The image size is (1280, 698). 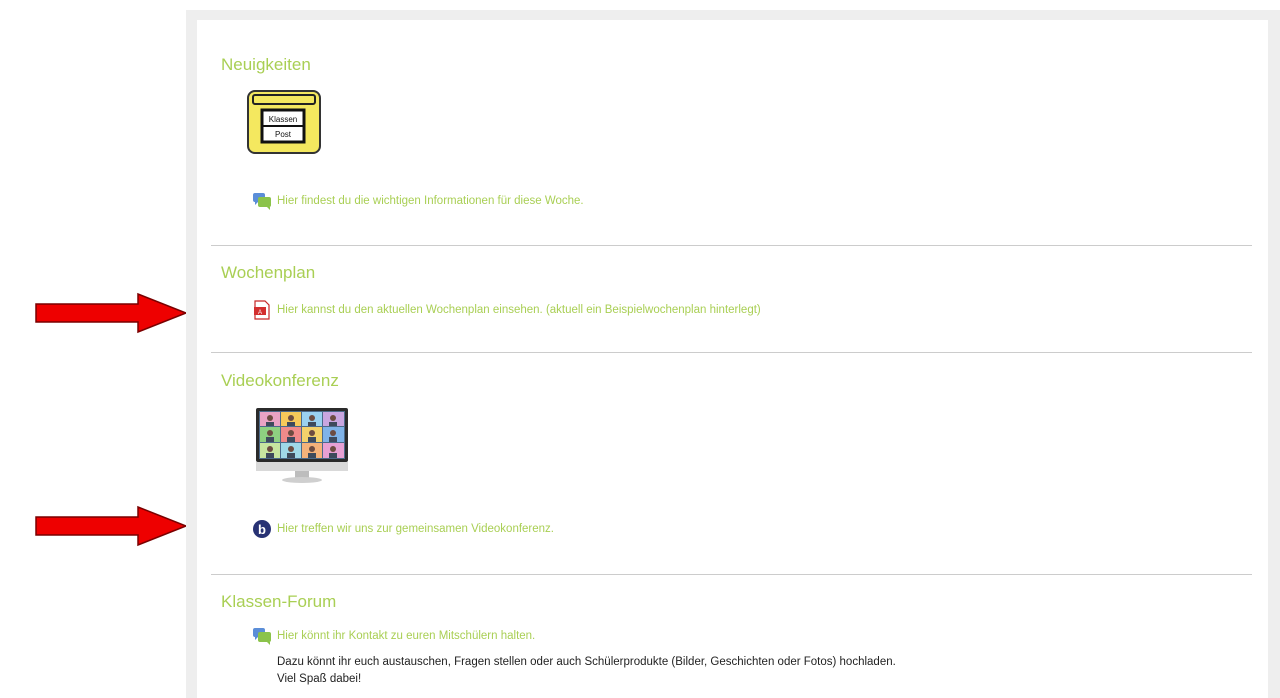 What do you see at coordinates (266, 64) in the screenshot?
I see `section-title-news: Neuigkeiten` at bounding box center [266, 64].